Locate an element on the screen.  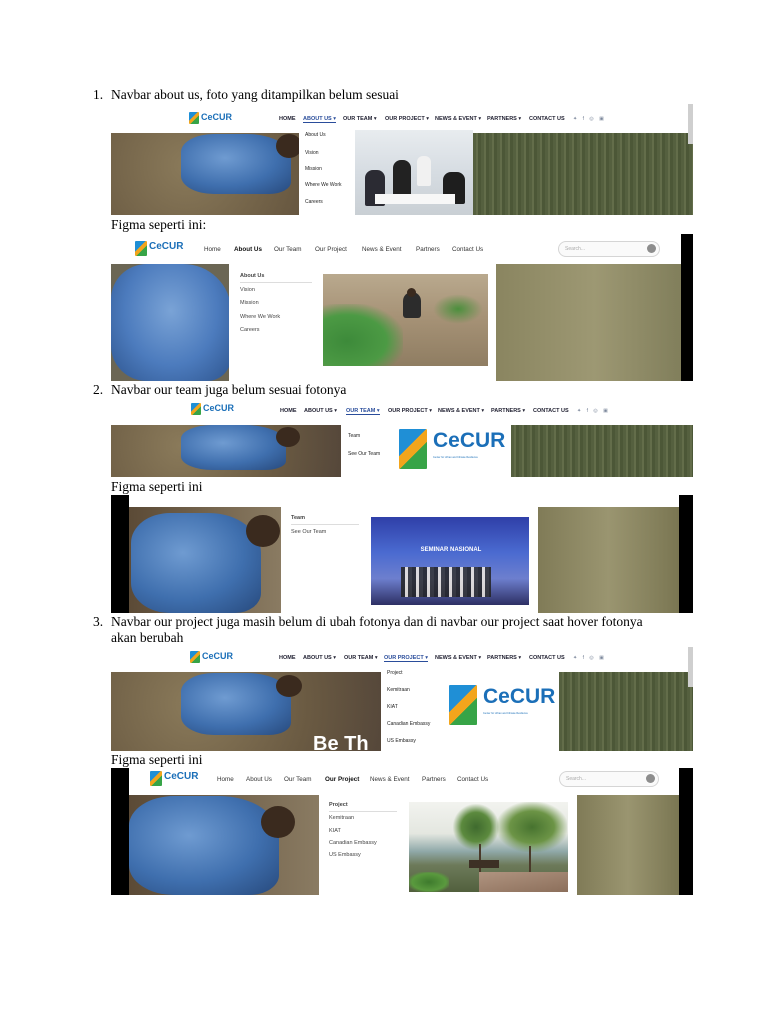
park-lake-photo is located at coordinates (488, 847).